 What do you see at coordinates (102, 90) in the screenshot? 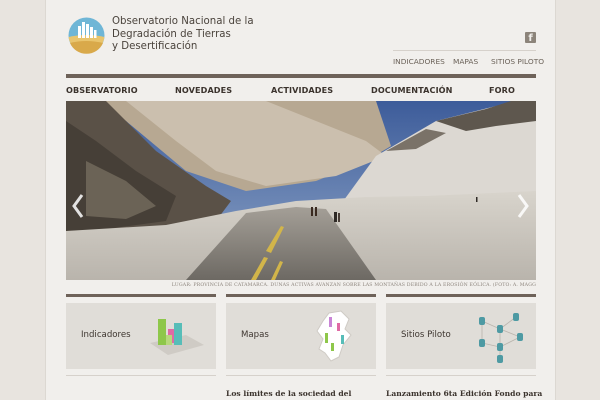
I see `main-nav-observatorio: OBSERVATORIO` at bounding box center [102, 90].